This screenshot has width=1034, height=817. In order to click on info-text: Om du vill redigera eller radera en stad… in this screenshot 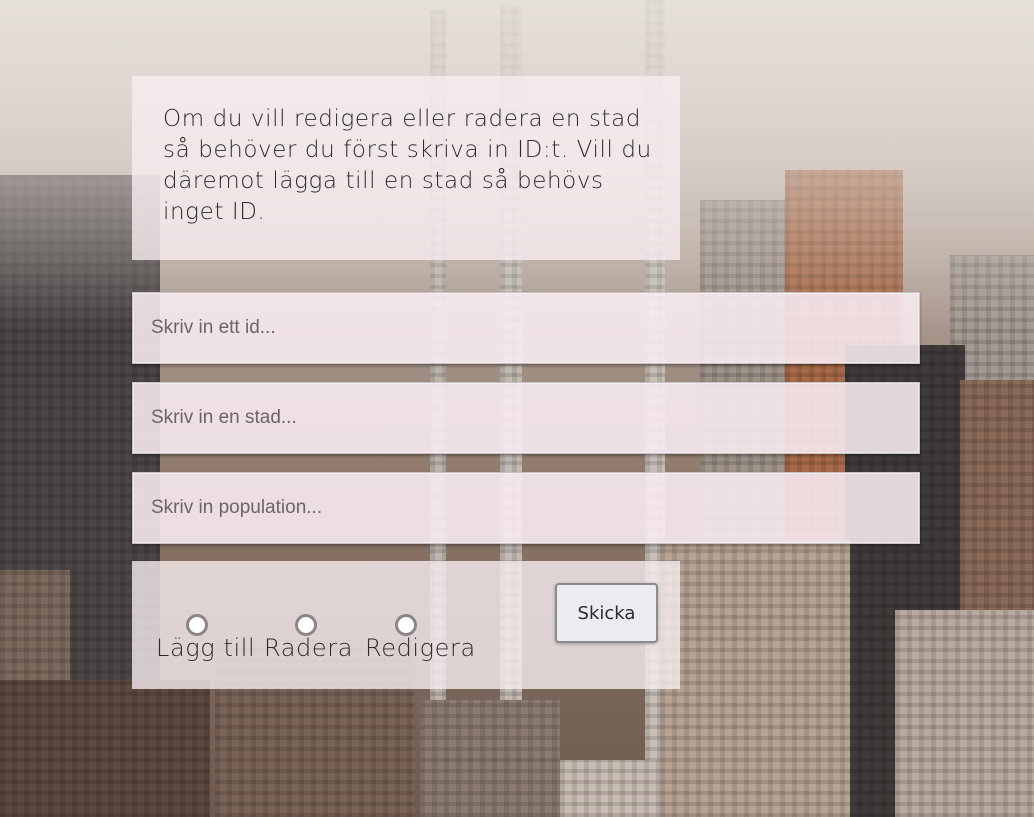, I will do `click(407, 165)`.